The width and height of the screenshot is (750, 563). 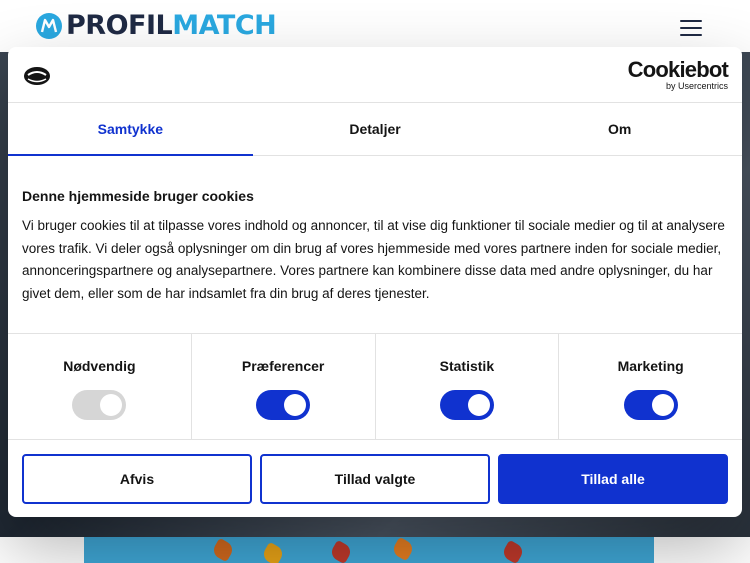 I want to click on pref-label: Statistik, so click(x=467, y=366).